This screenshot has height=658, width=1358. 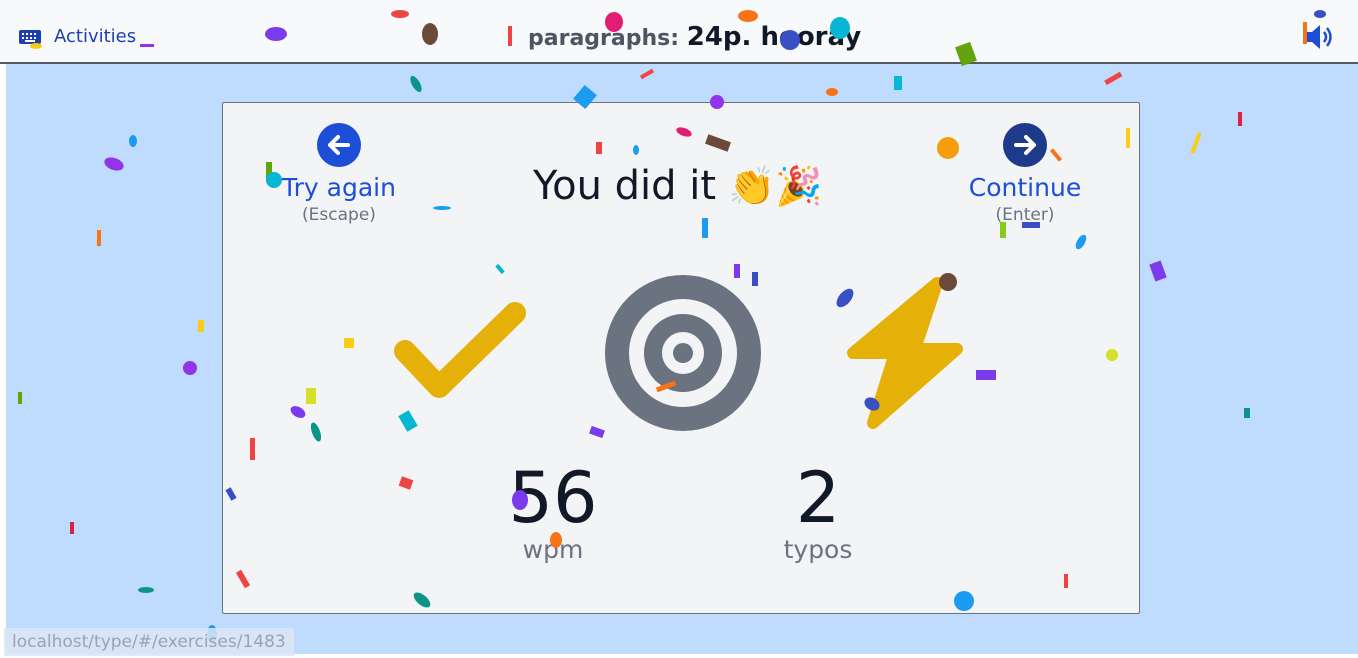 I want to click on typos-unit: typos, so click(x=818, y=549).